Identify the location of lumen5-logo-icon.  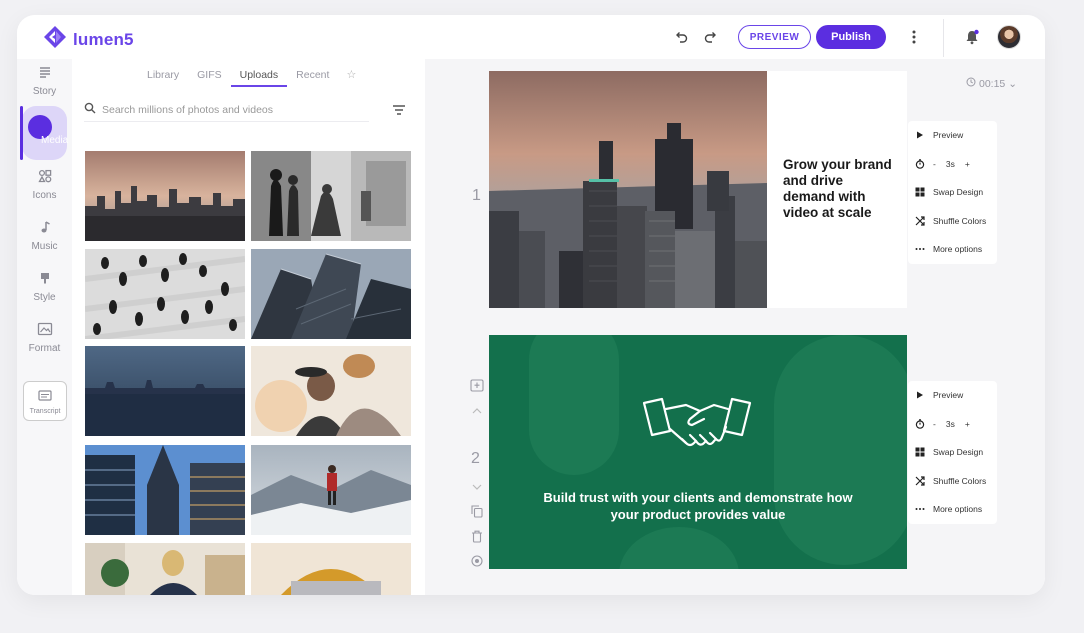
(55, 39).